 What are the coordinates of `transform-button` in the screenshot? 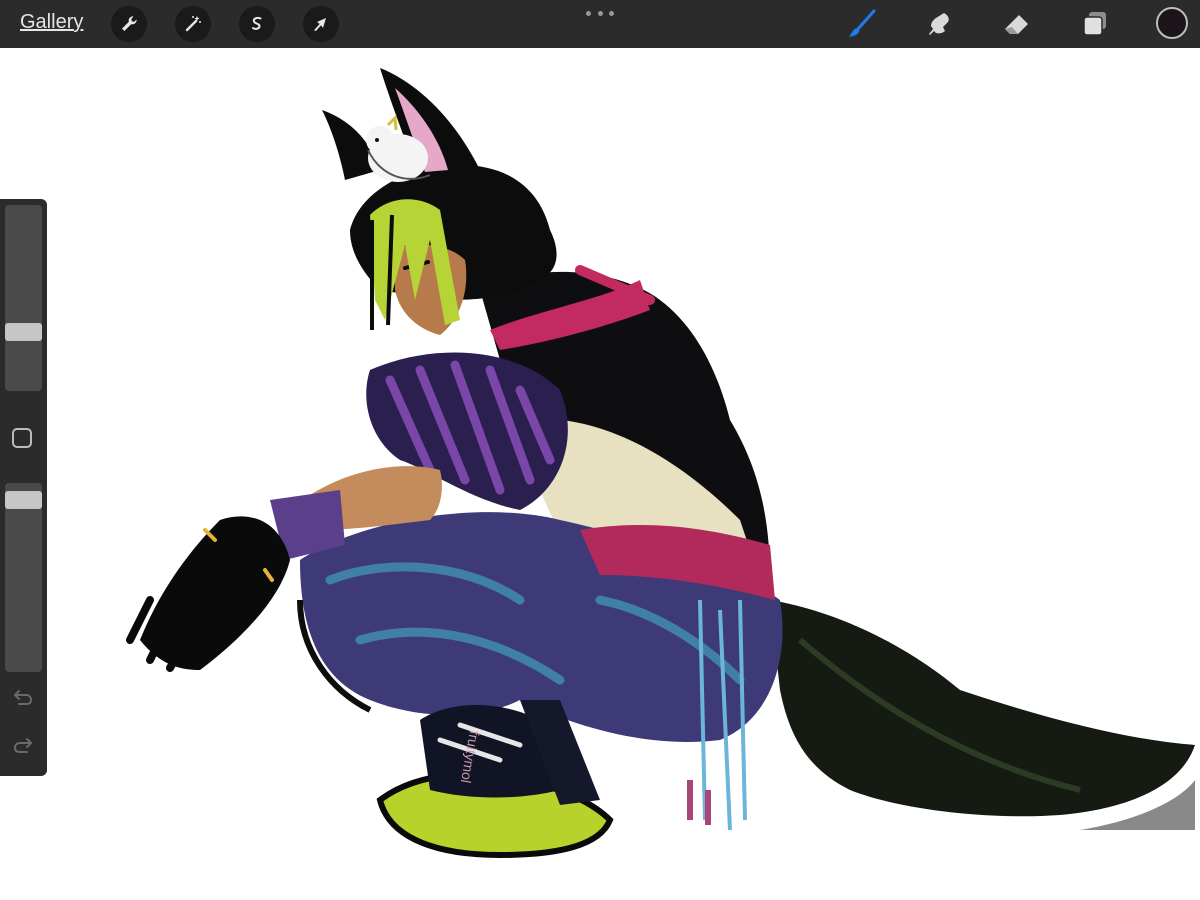 It's located at (321, 24).